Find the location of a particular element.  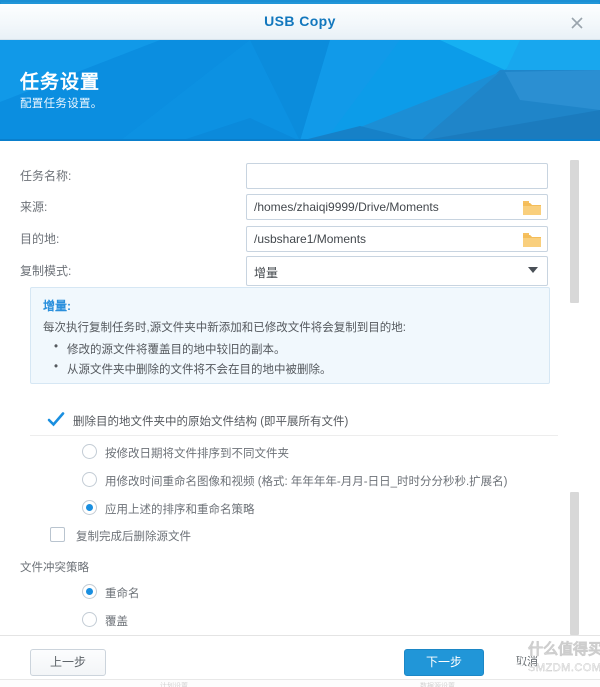

cancel-button: 取消 is located at coordinates (541, 662).